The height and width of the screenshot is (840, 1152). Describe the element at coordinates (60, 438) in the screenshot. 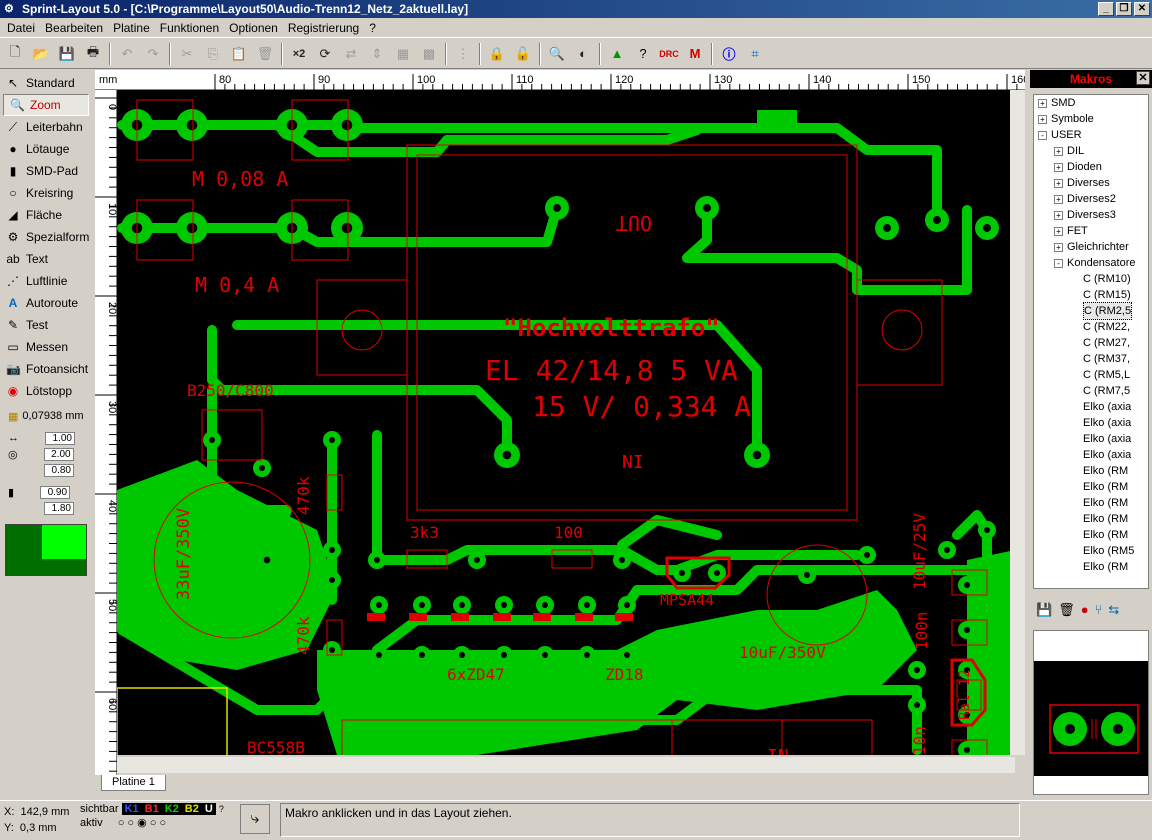

I see `track-width-input: 1.00` at that location.